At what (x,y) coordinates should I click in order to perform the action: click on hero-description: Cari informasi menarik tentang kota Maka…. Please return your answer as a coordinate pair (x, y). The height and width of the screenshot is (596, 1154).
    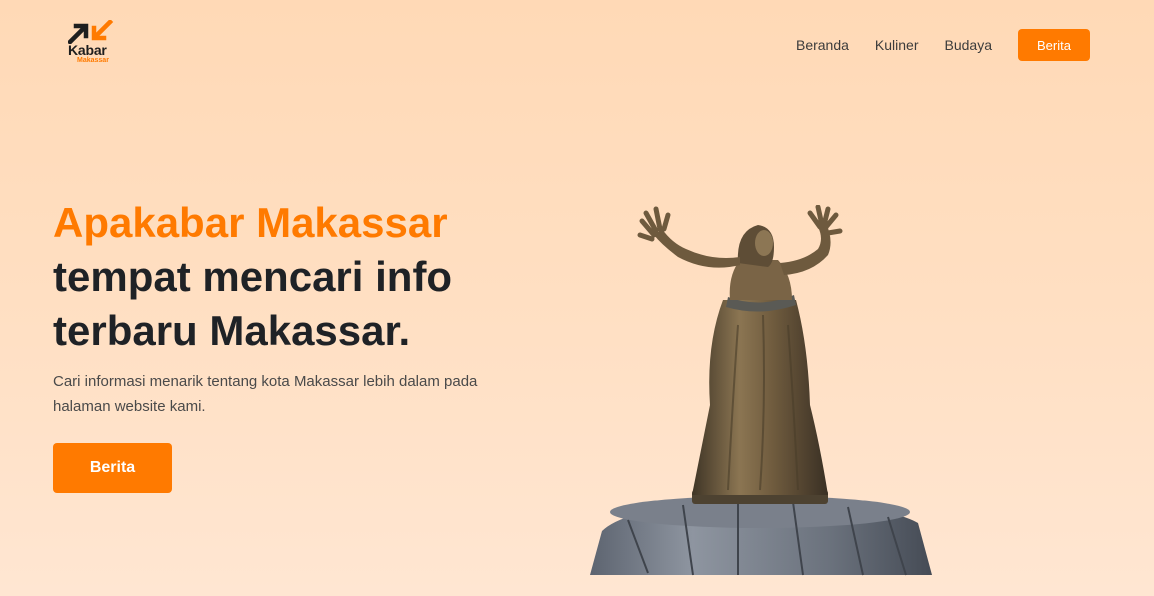
    Looking at the image, I should click on (265, 394).